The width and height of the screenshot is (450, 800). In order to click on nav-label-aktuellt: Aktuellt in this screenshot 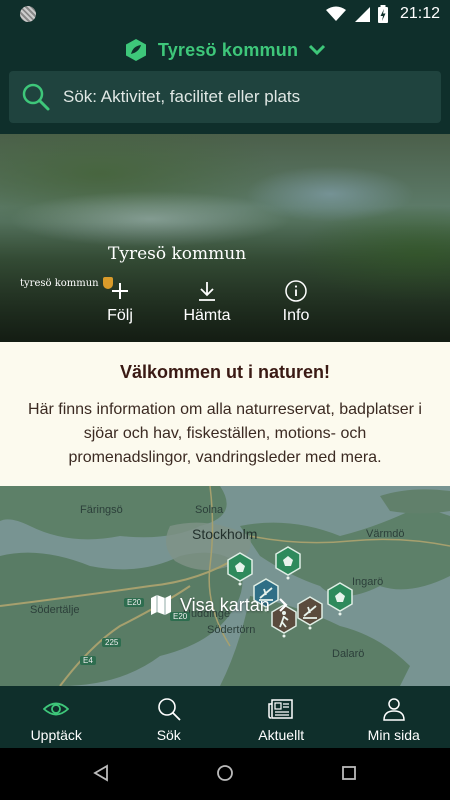, I will do `click(281, 735)`.